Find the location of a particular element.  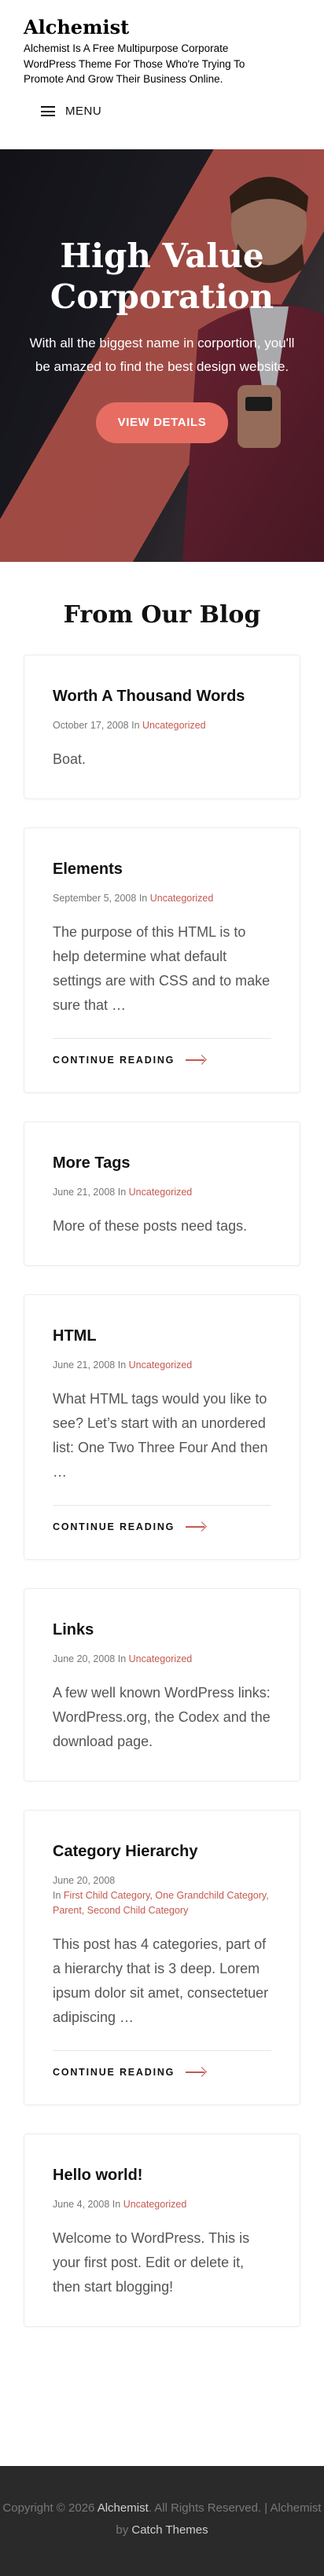

menu-toggle-button: MENU is located at coordinates (170, 111).